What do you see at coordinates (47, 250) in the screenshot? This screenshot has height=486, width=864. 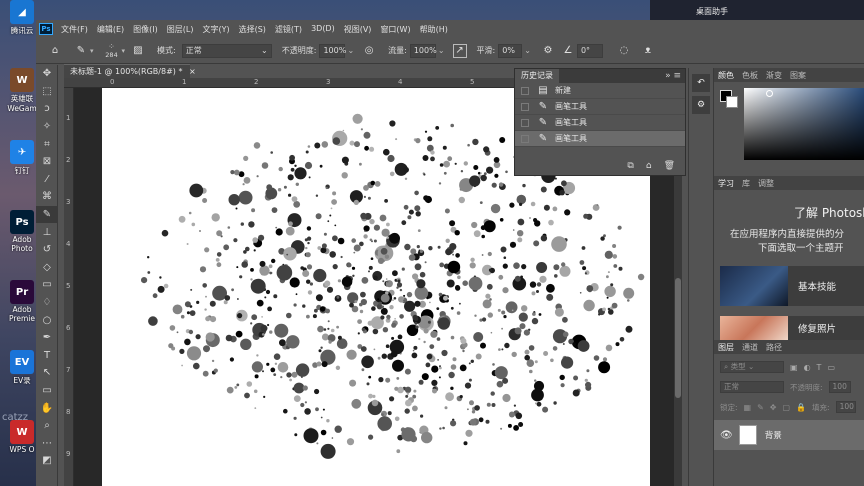 I see `history-brush-tool-icon: ↺` at bounding box center [47, 250].